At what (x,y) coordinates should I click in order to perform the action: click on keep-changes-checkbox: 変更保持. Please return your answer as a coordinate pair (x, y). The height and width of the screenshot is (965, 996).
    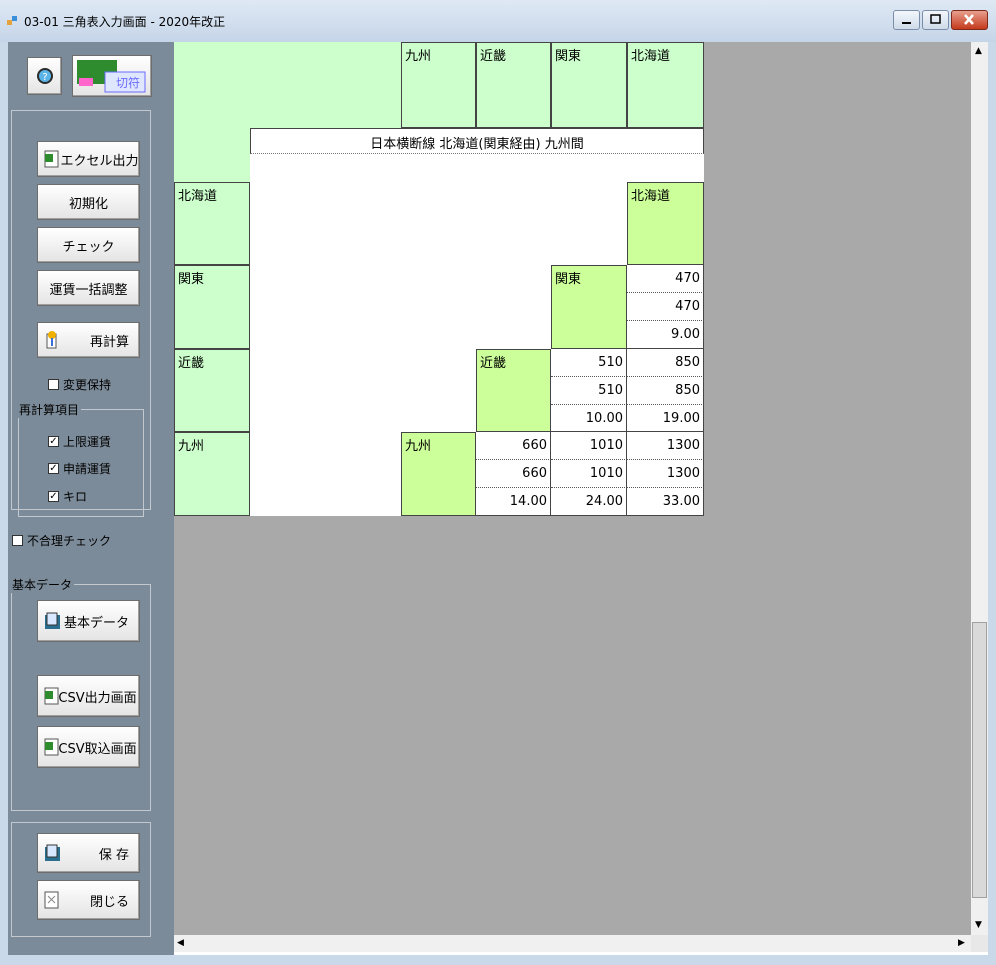
    Looking at the image, I should click on (79, 384).